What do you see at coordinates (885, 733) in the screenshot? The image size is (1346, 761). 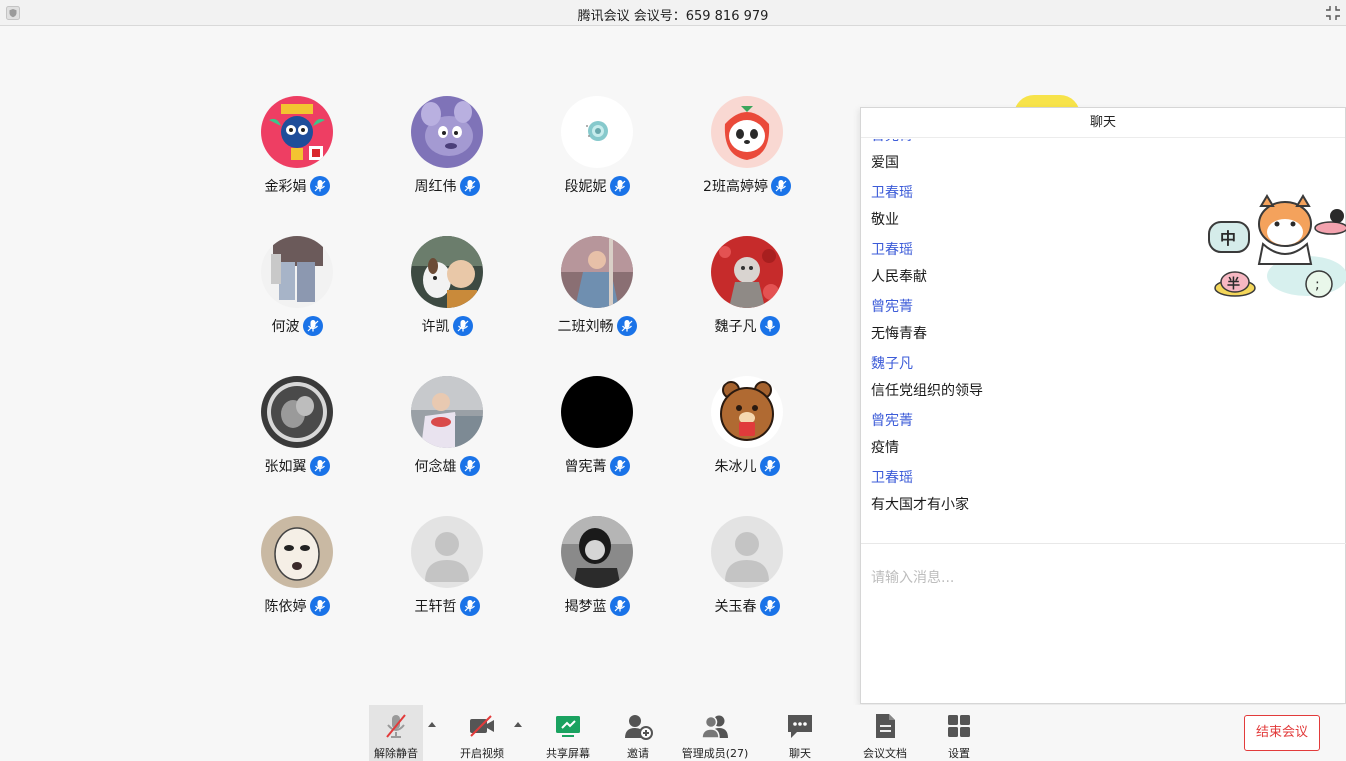 I see `meeting-docs-button: 会议文档` at bounding box center [885, 733].